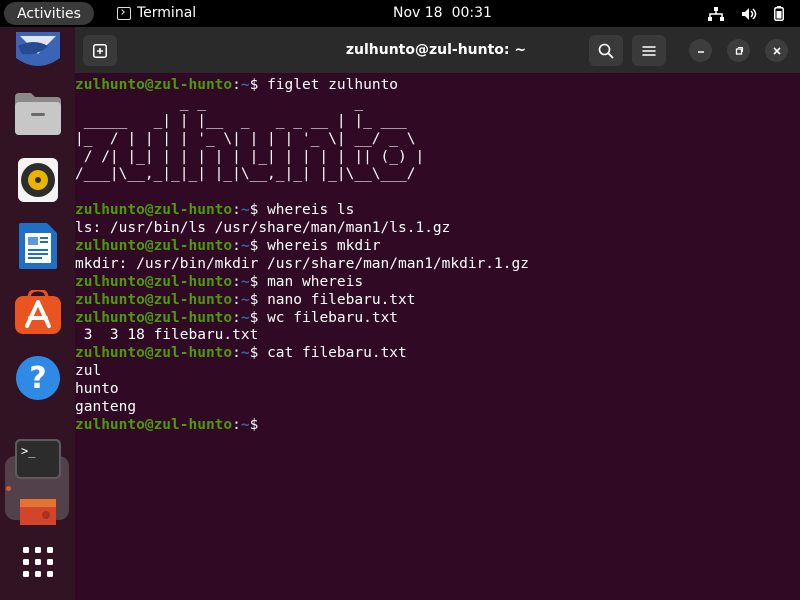 This screenshot has width=800, height=600. I want to click on battery-icon, so click(779, 13).